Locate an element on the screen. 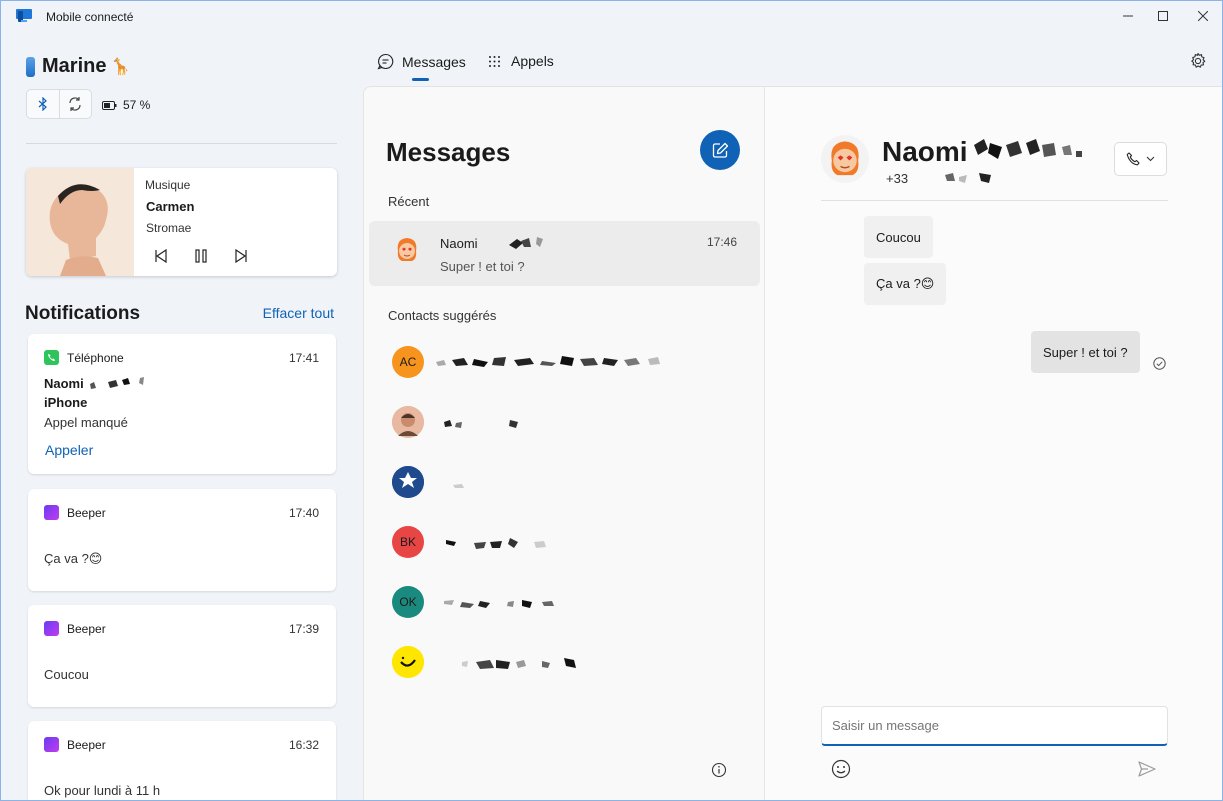 This screenshot has height=801, width=1223. phone-call-icon is located at coordinates (51, 357).